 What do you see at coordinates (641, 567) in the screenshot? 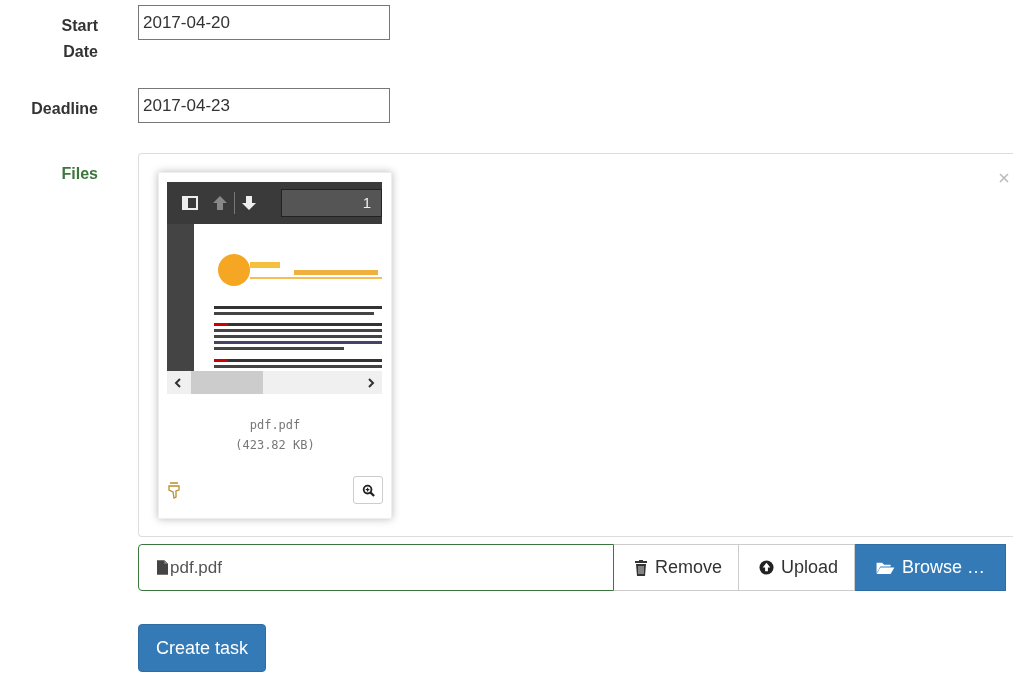
I see `trash-icon` at bounding box center [641, 567].